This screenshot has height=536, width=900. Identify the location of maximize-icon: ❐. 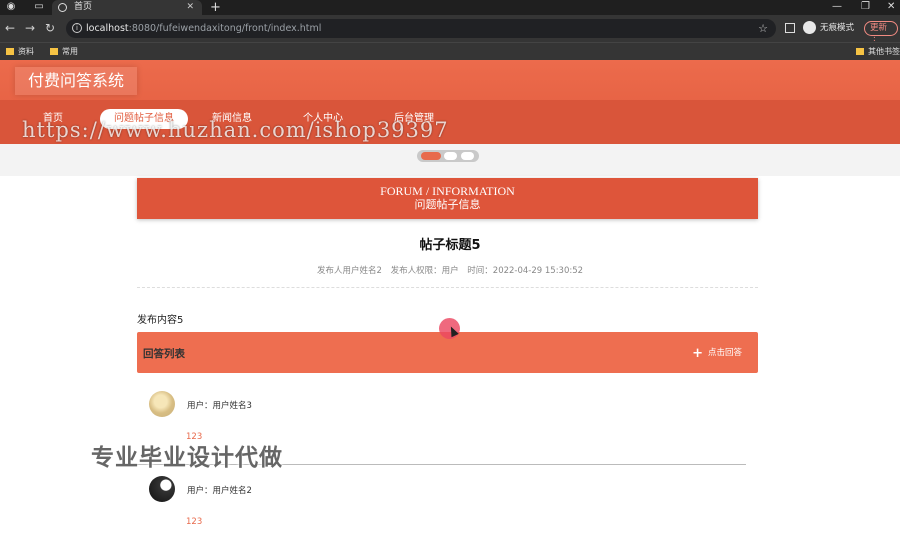
(865, 7).